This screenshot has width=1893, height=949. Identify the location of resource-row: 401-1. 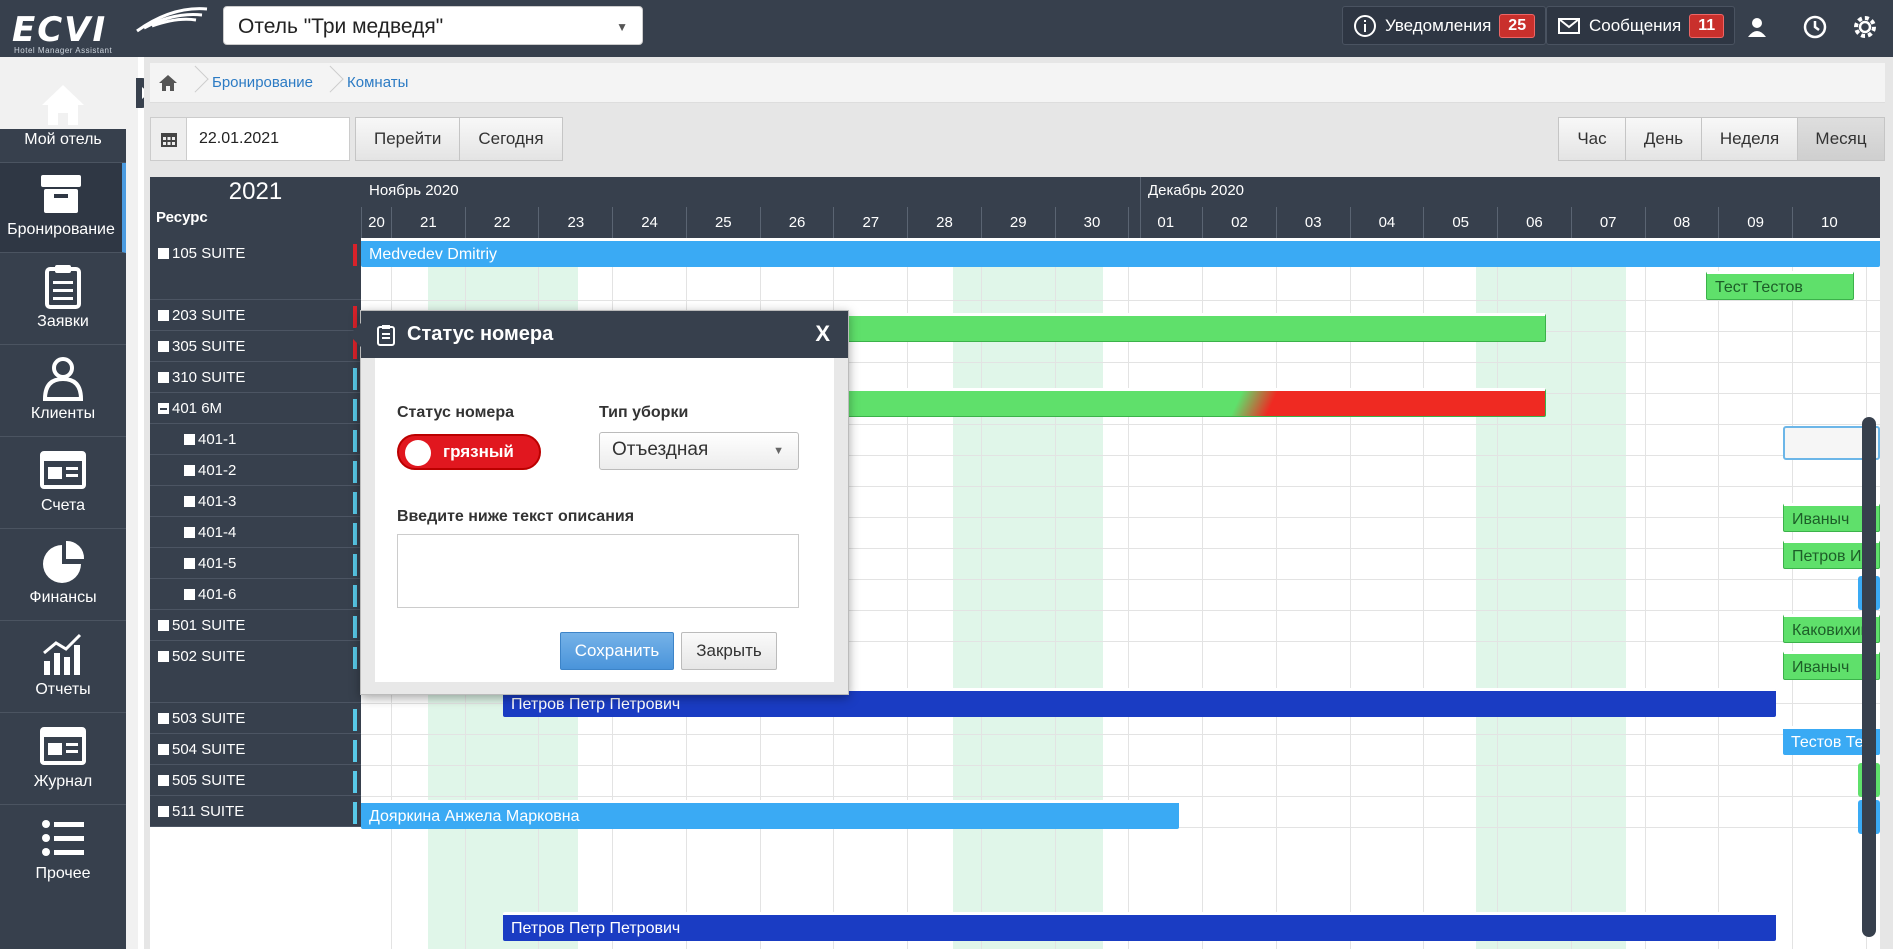
(255, 439).